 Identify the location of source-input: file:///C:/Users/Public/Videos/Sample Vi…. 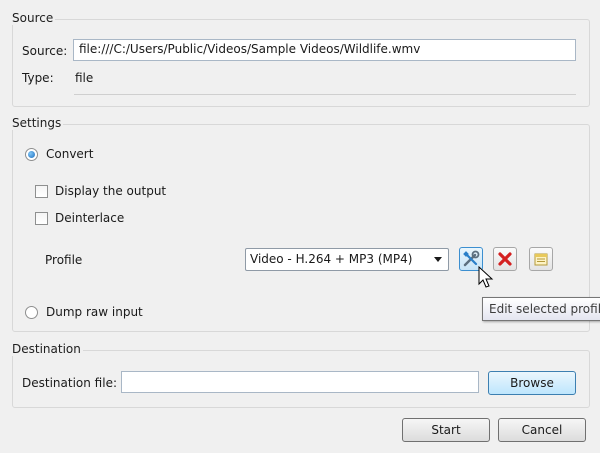
(324, 50).